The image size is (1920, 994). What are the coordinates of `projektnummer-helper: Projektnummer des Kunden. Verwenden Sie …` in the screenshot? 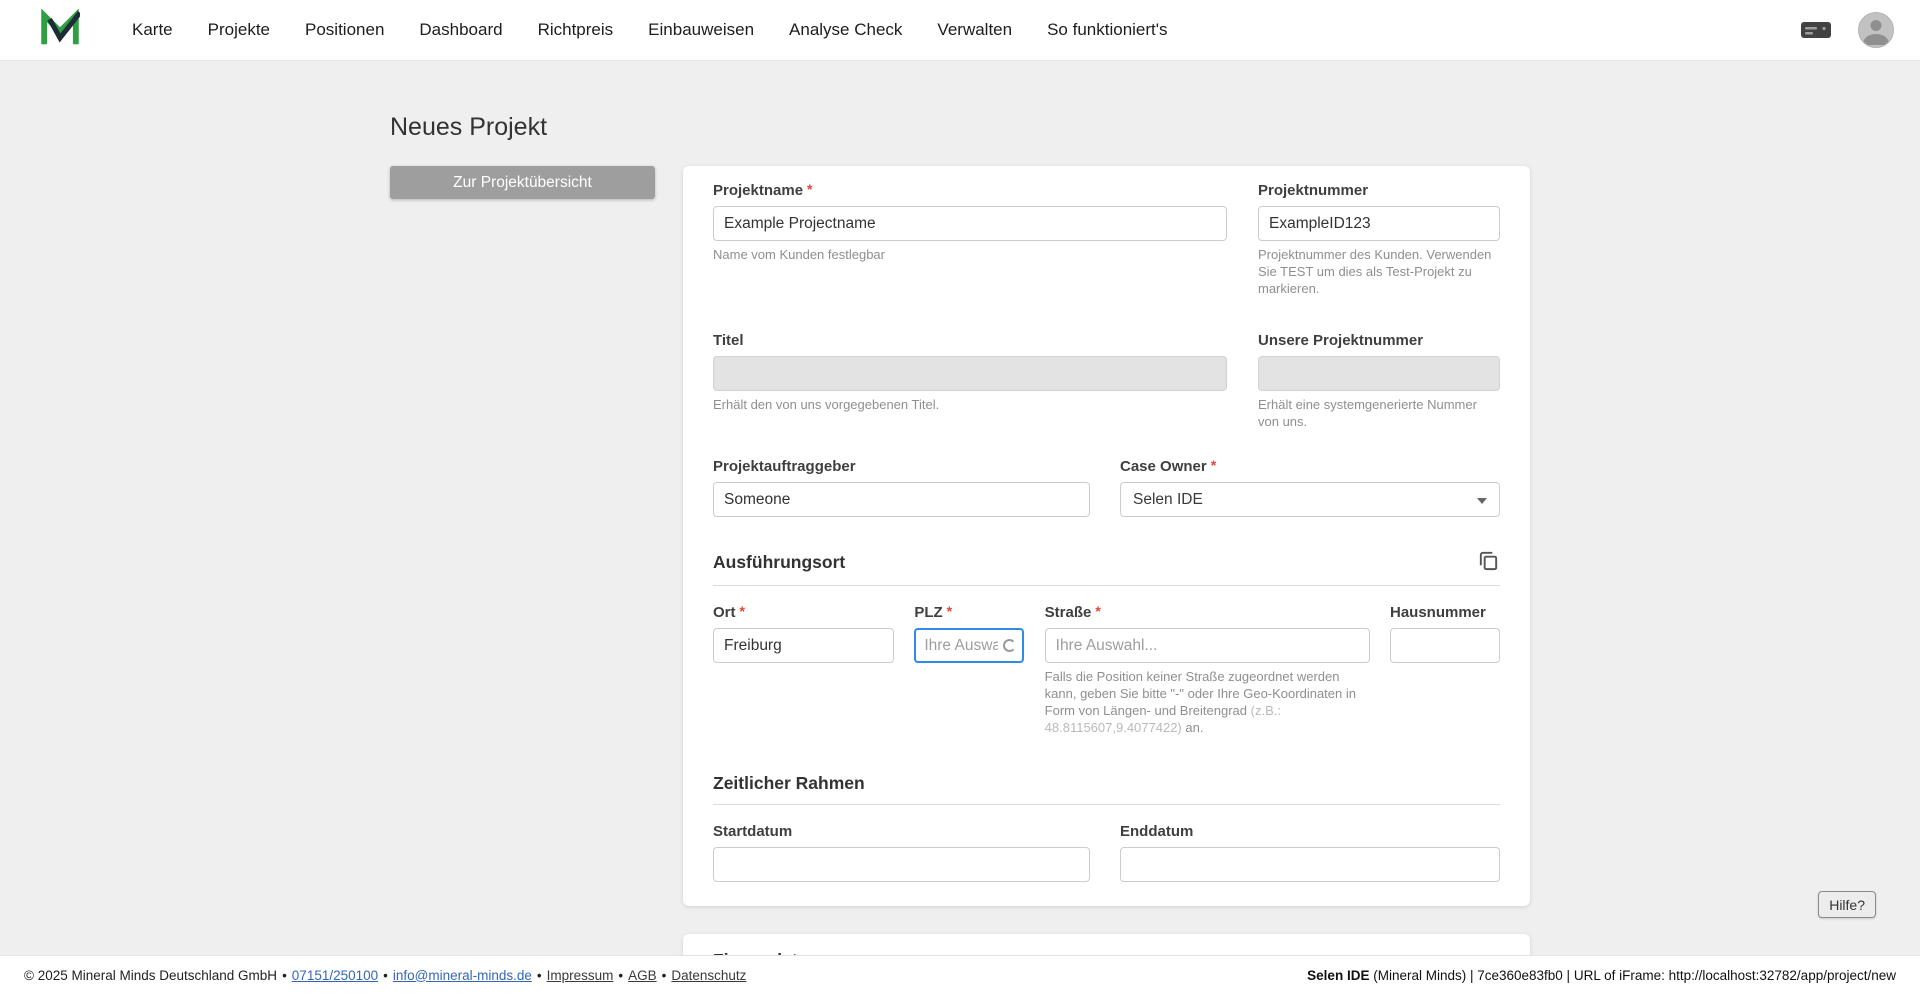 It's located at (1375, 271).